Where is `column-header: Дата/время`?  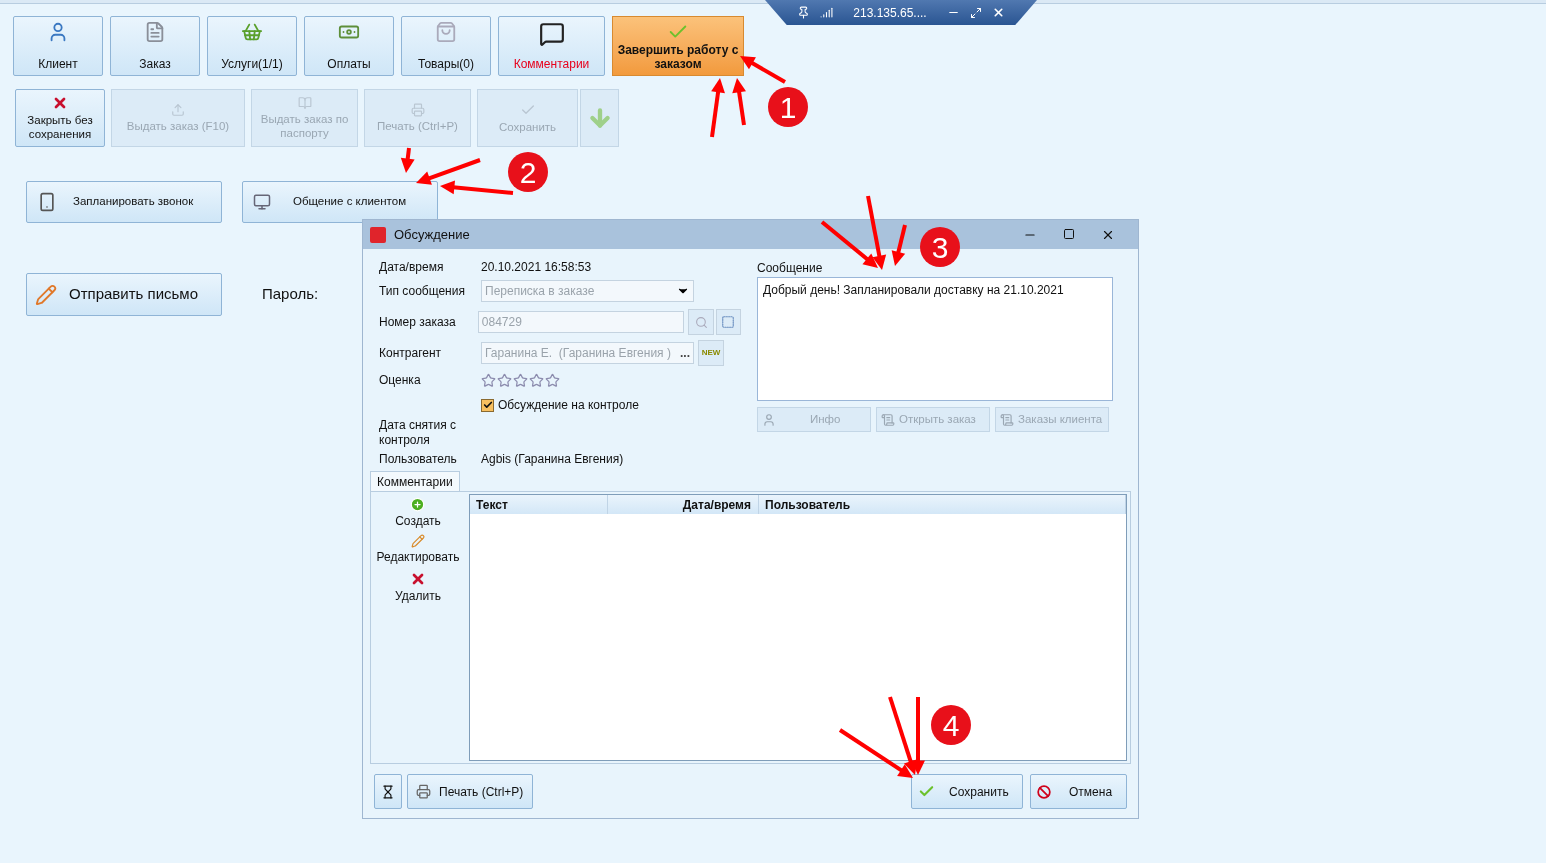 column-header: Дата/время is located at coordinates (683, 504).